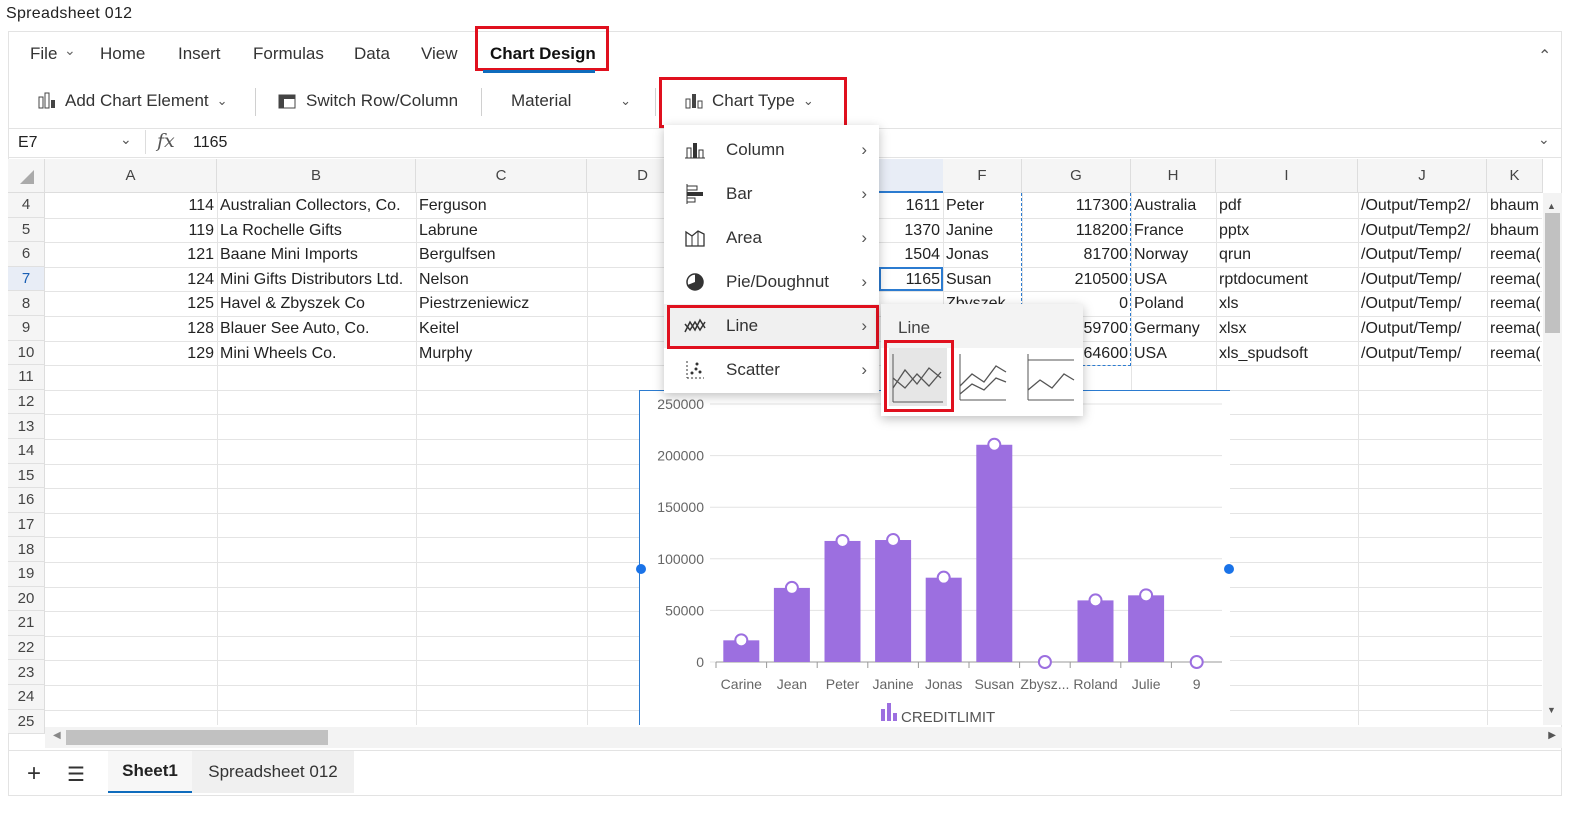 The width and height of the screenshot is (1591, 825). What do you see at coordinates (911, 176) in the screenshot?
I see `column-header-e` at bounding box center [911, 176].